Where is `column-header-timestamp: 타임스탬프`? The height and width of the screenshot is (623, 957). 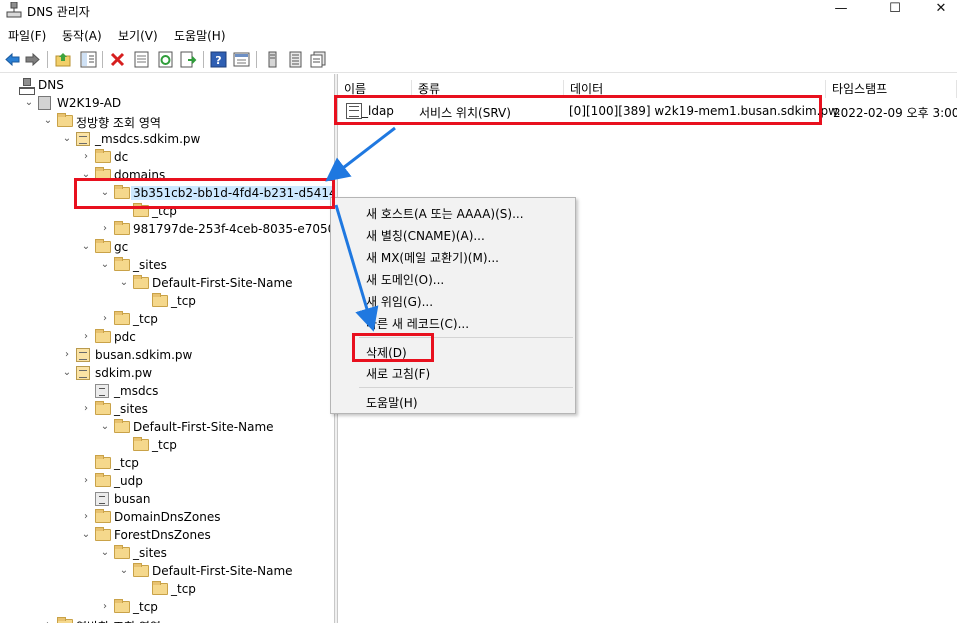
column-header-timestamp: 타임스탬프 is located at coordinates (891, 89).